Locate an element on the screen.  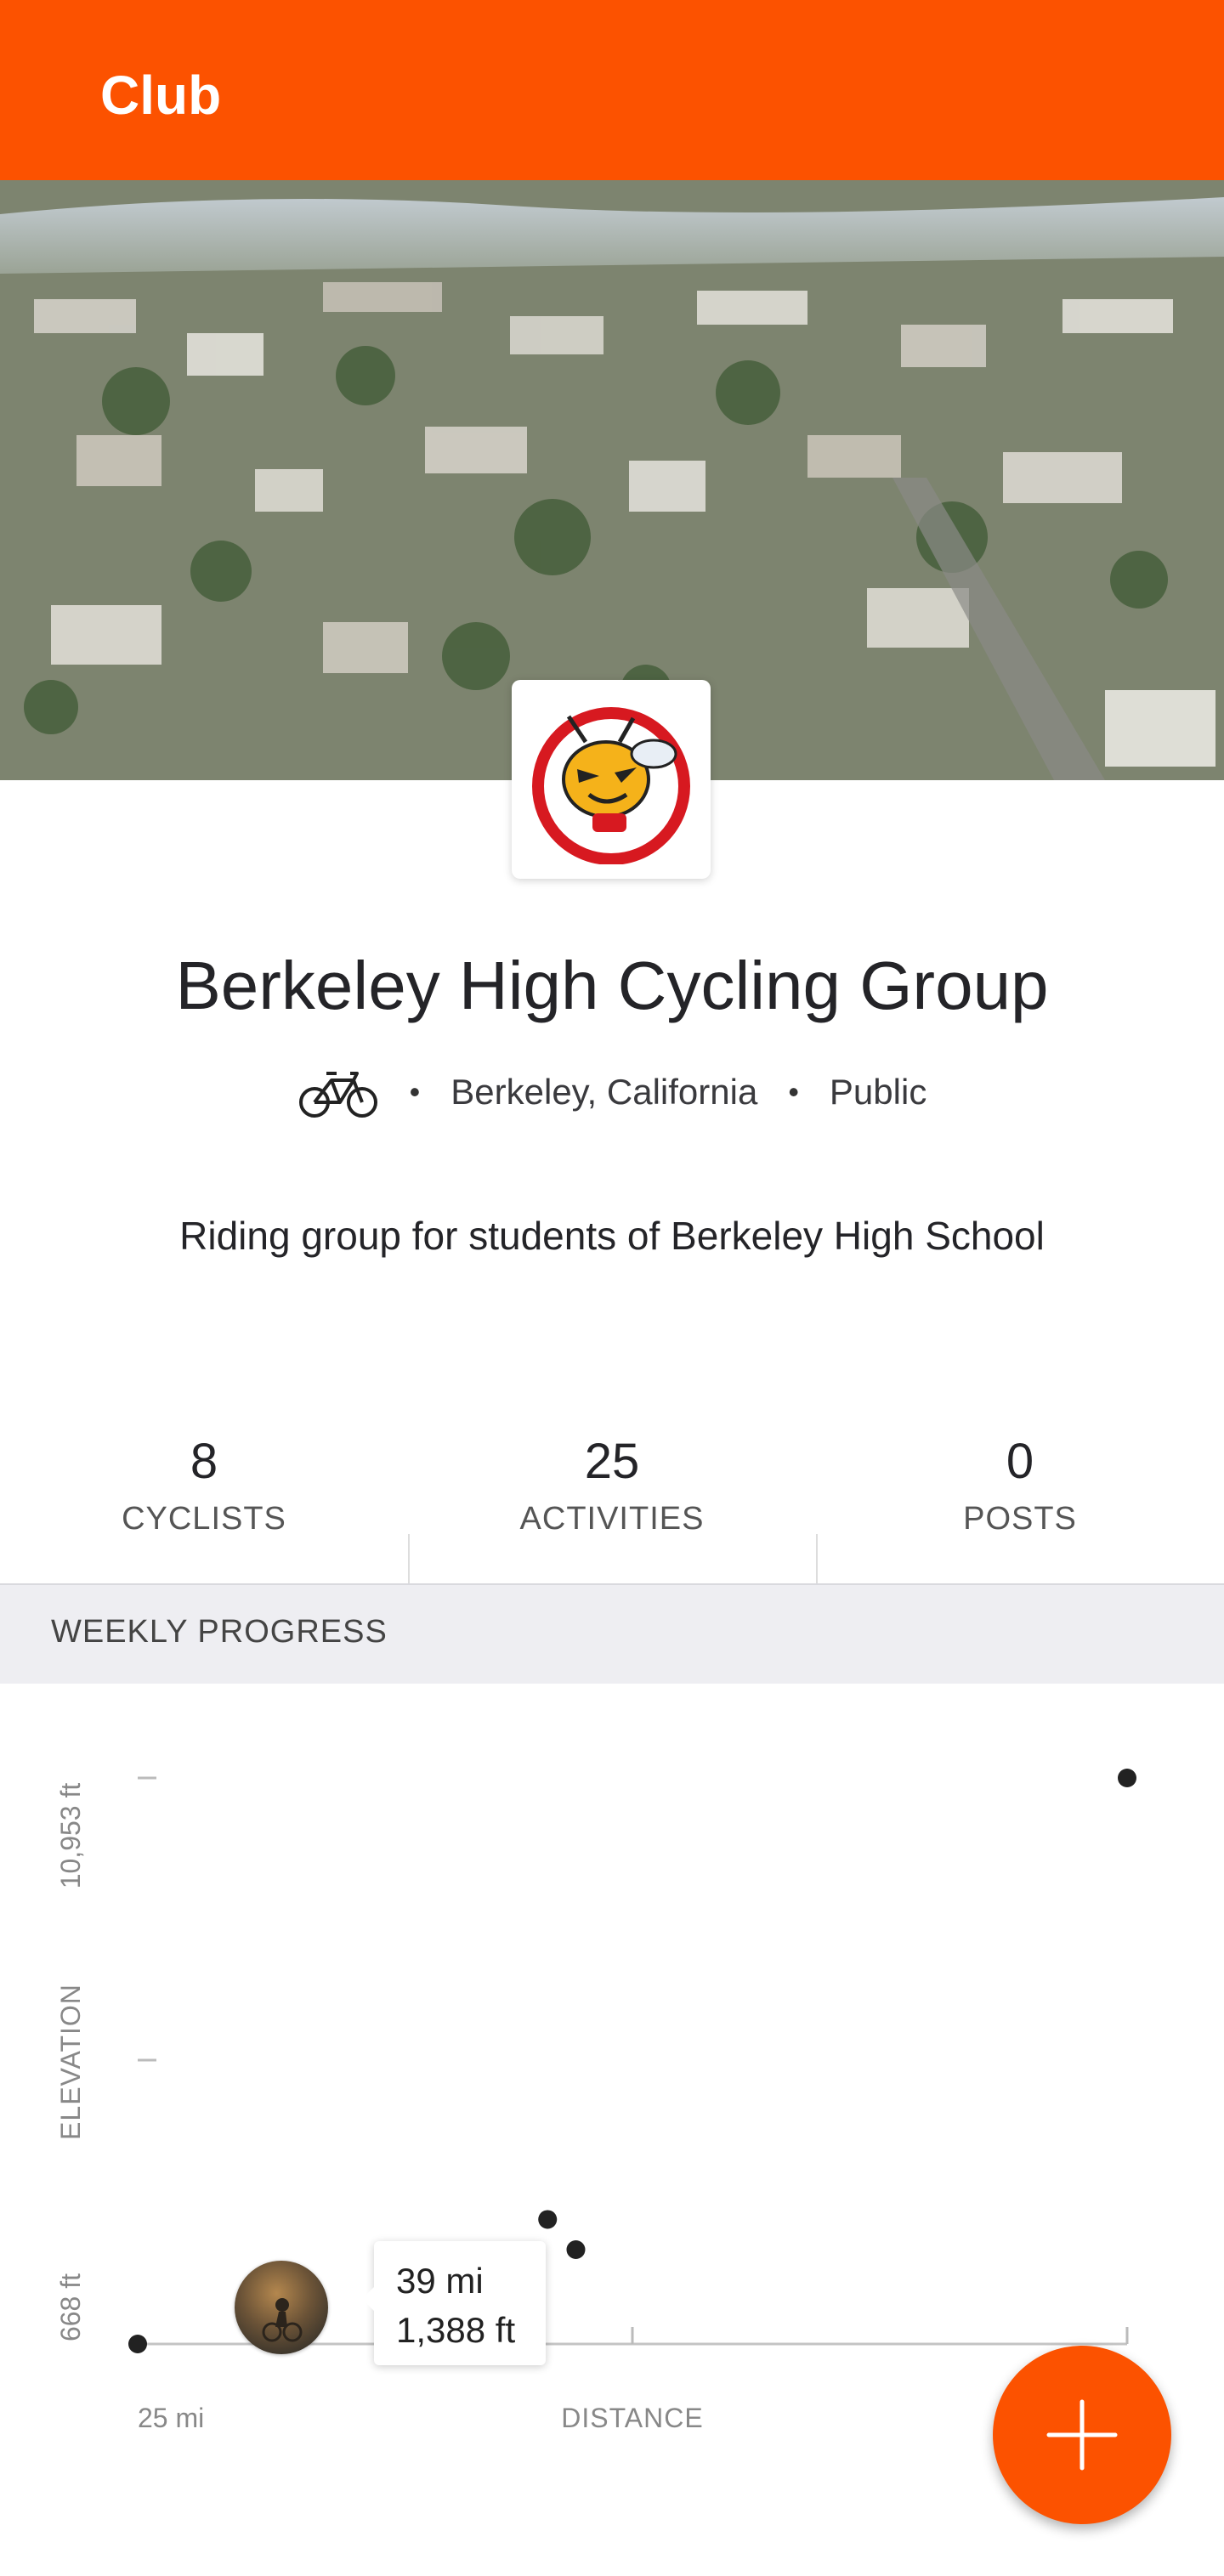
y-tick-label-max: 10,953 ft is located at coordinates (70, 1836).